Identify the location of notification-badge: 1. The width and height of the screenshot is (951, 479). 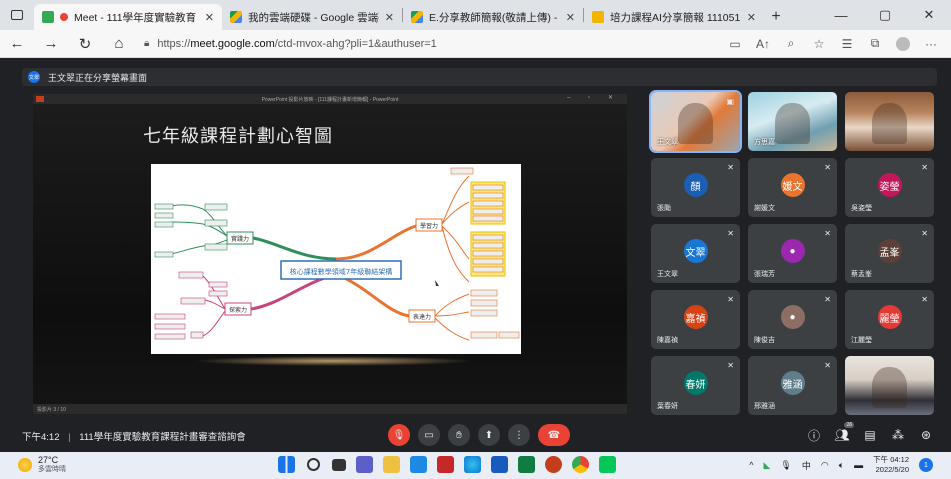
(926, 465).